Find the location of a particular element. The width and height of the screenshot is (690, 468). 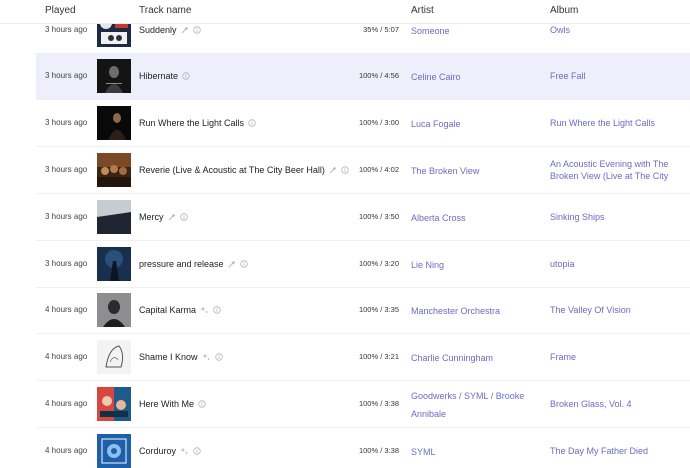

artist-cell: The Broken View is located at coordinates (475, 170).